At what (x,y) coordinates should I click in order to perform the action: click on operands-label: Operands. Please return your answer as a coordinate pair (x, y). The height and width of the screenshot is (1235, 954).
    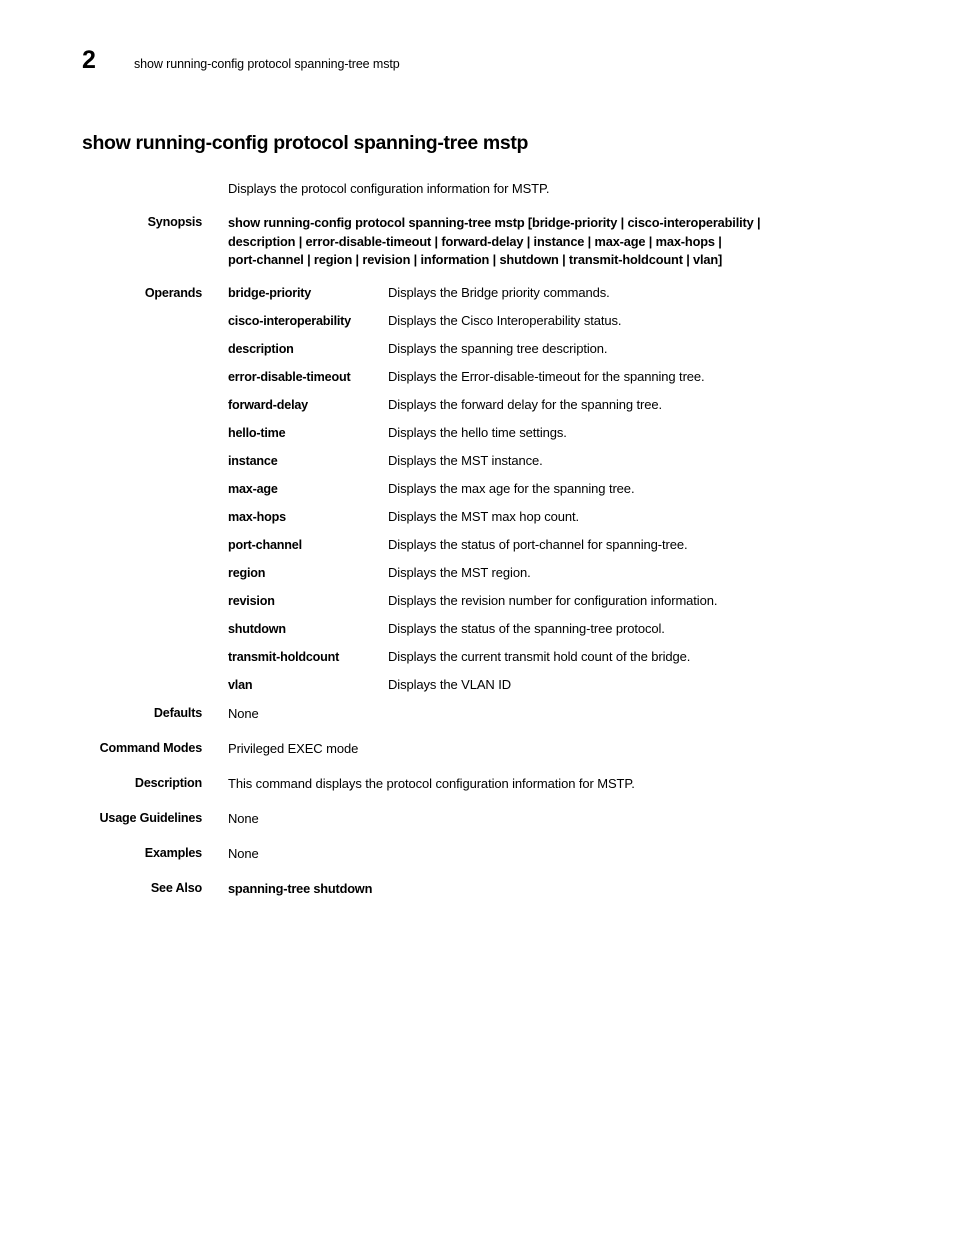
    Looking at the image, I should click on (173, 292).